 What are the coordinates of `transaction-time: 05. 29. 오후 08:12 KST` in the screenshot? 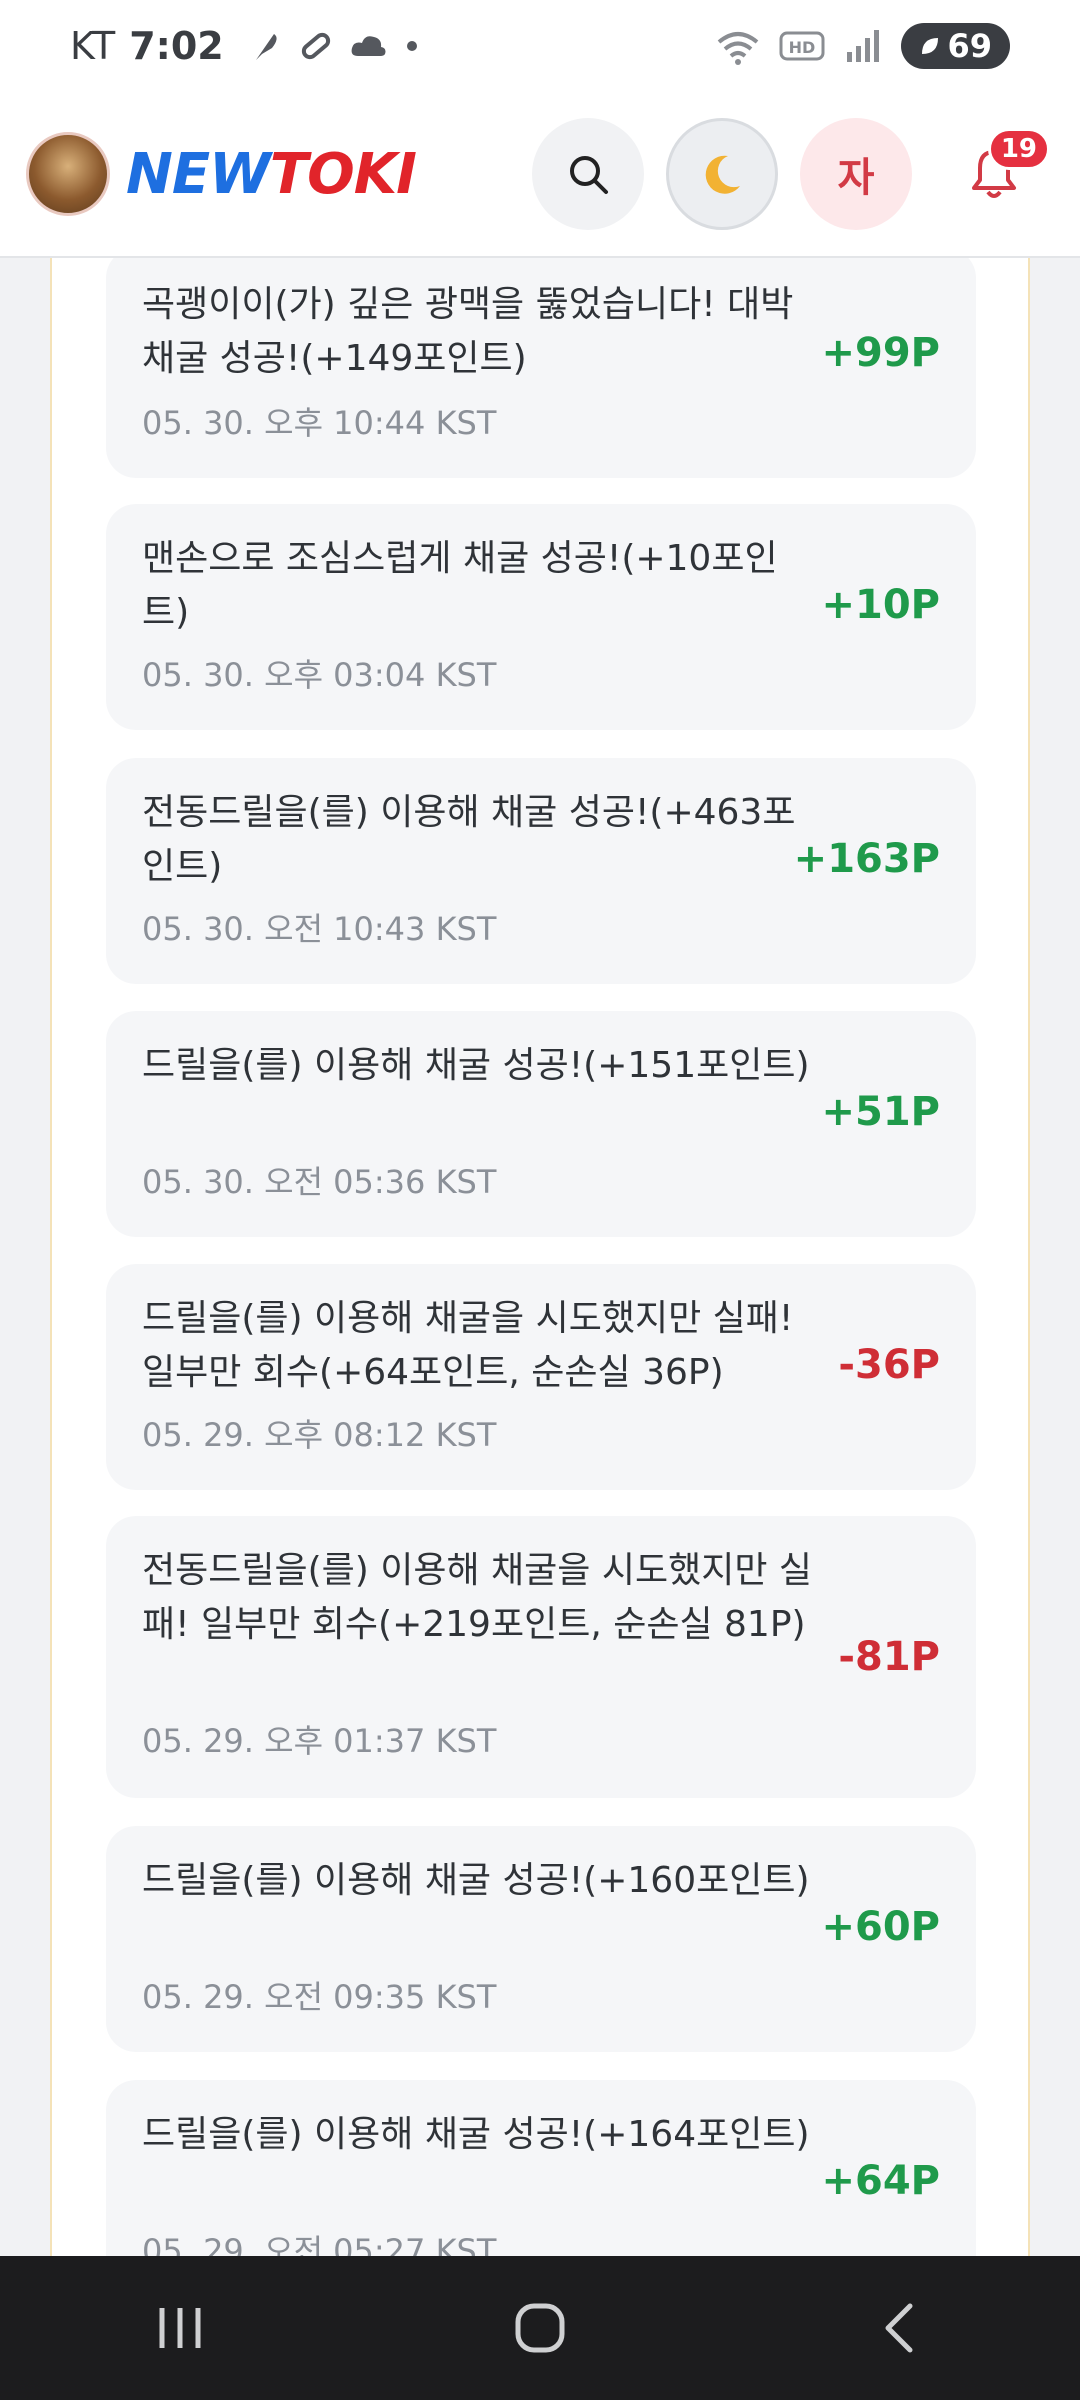 It's located at (319, 1435).